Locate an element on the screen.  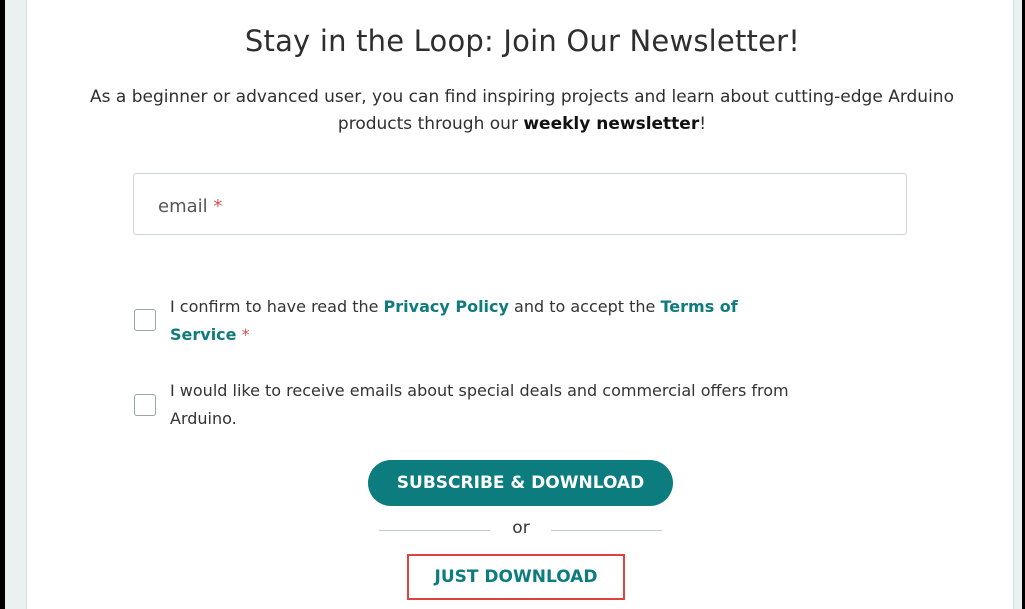
just-download-button: JUST DOWNLOAD is located at coordinates (516, 577).